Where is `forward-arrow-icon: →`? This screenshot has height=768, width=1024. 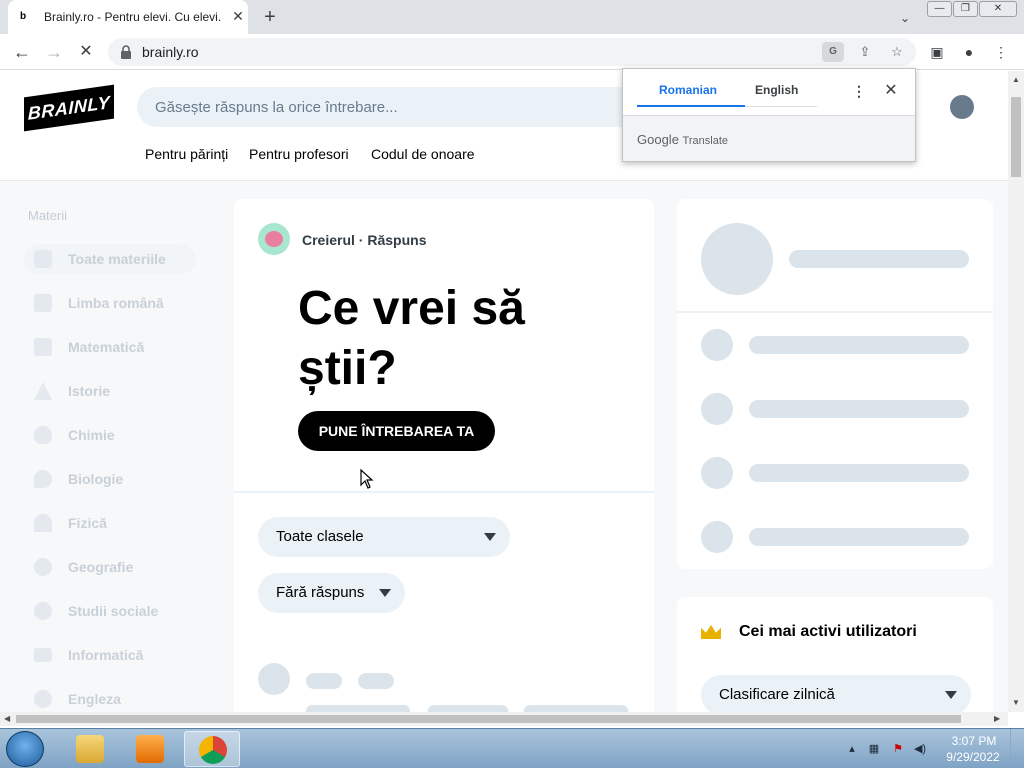 forward-arrow-icon: → is located at coordinates (54, 52).